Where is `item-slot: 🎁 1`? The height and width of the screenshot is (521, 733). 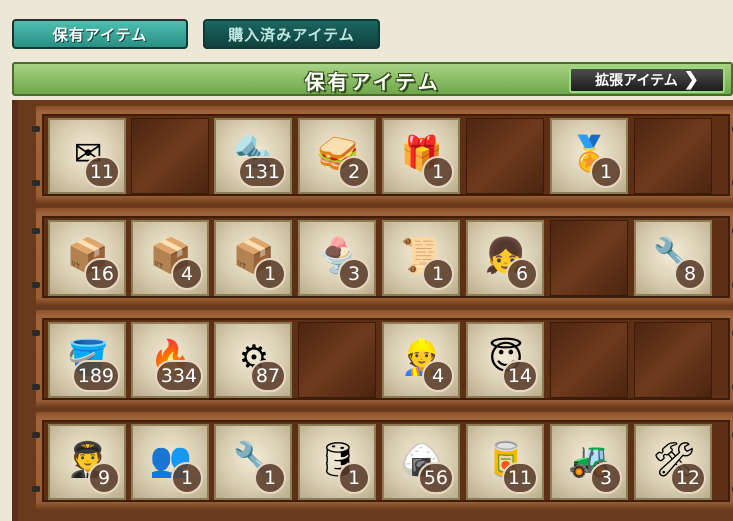
item-slot: 🎁 1 is located at coordinates (421, 156).